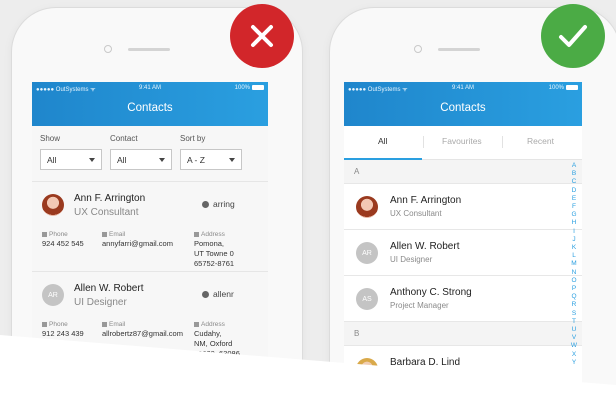 The width and height of the screenshot is (616, 418). What do you see at coordinates (137, 243) in the screenshot?
I see `email-address: annyfarri@gmail.com` at bounding box center [137, 243].